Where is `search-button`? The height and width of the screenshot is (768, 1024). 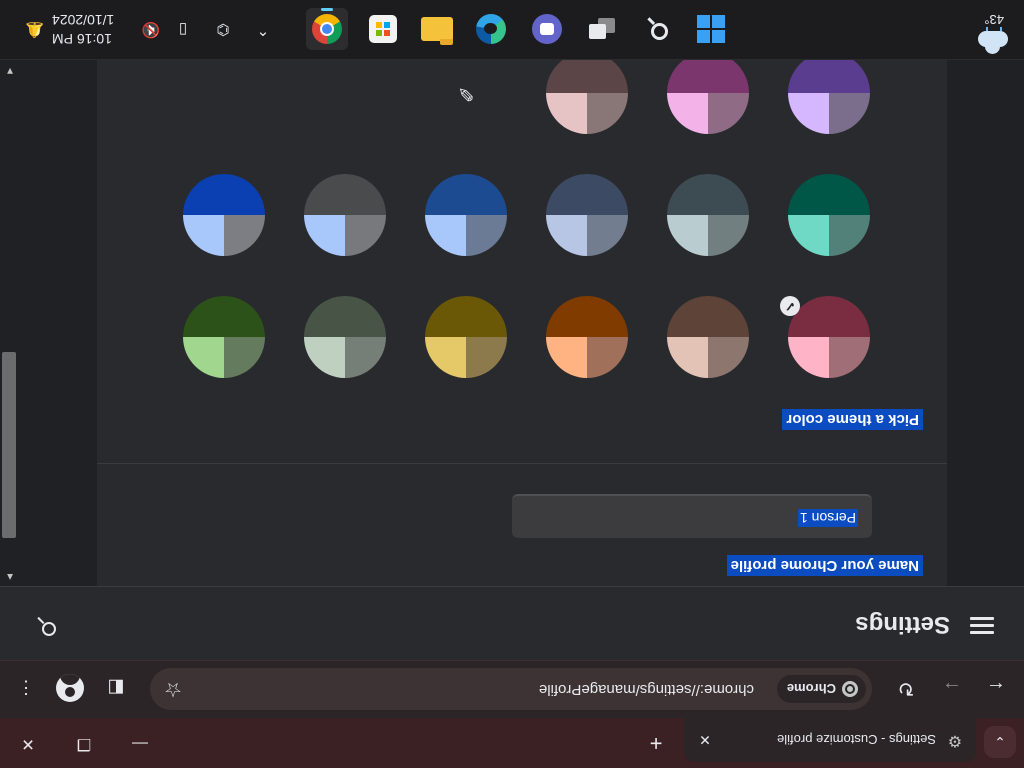
search-button is located at coordinates (657, 29).